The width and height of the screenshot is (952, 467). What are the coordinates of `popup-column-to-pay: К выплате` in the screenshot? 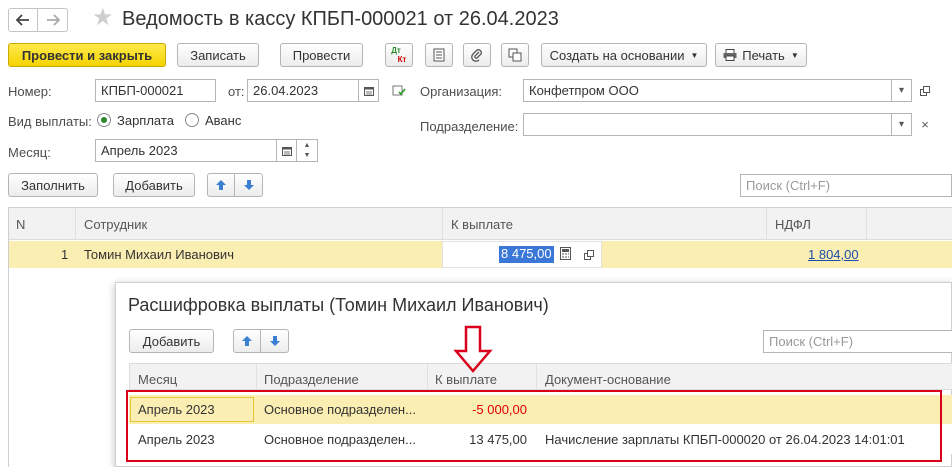 It's located at (466, 379).